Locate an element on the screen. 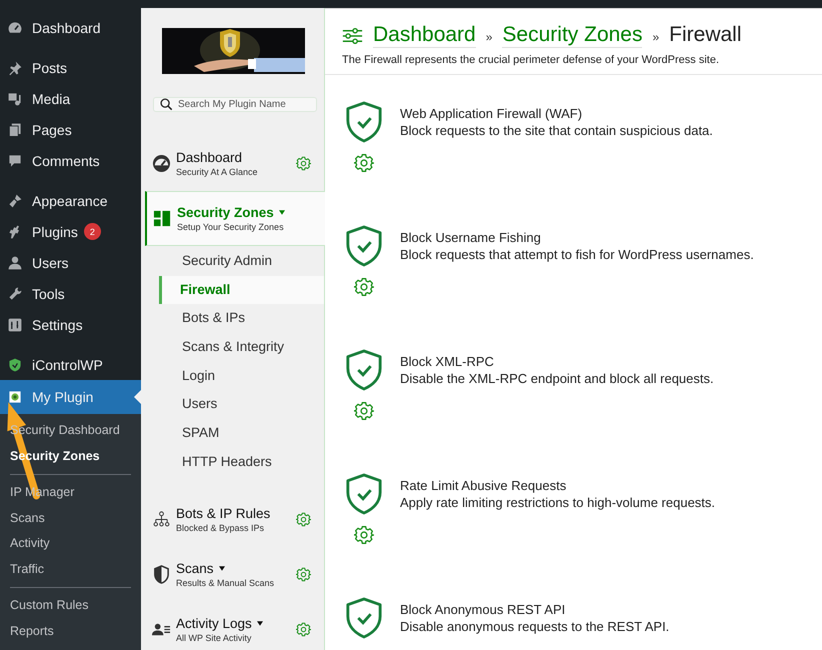  plugin-logo-icon is located at coordinates (15, 397).